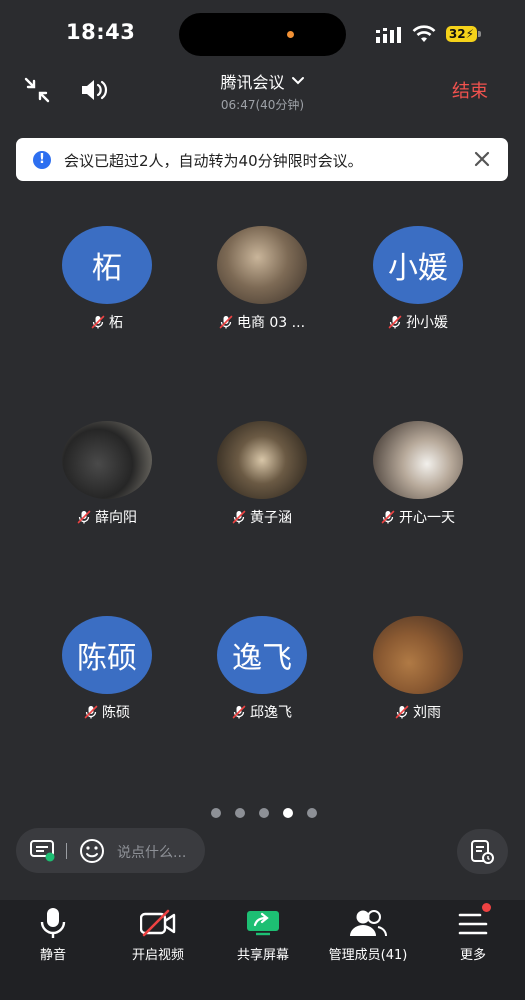  I want to click on participant-name: 黄子涵, so click(271, 518).